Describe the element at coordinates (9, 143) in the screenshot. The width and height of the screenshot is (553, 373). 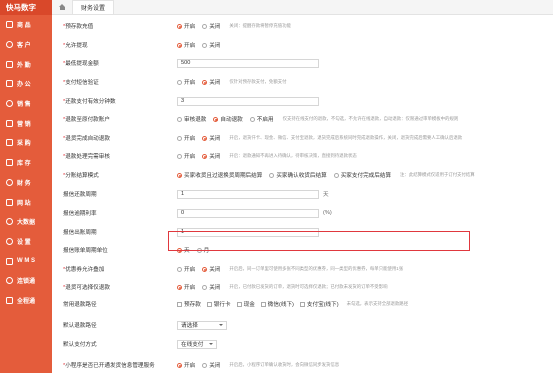
I see `purchase-icon` at that location.